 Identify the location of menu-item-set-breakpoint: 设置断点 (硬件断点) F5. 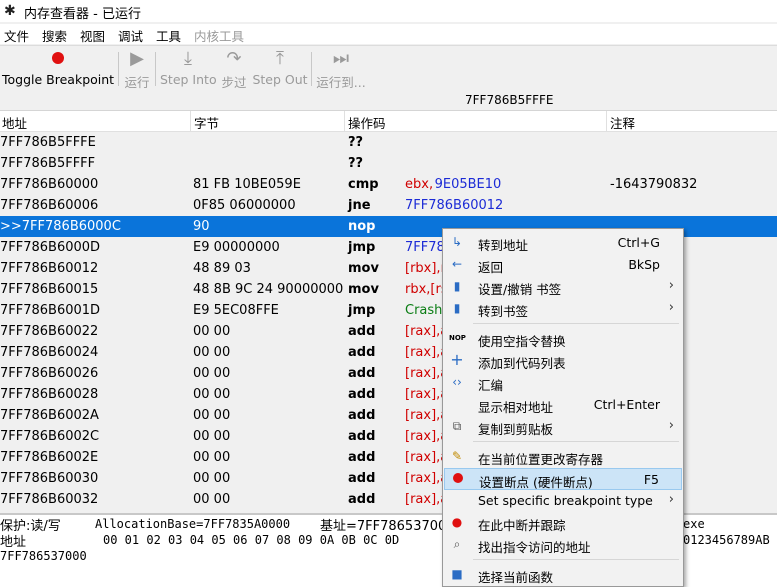
(563, 479).